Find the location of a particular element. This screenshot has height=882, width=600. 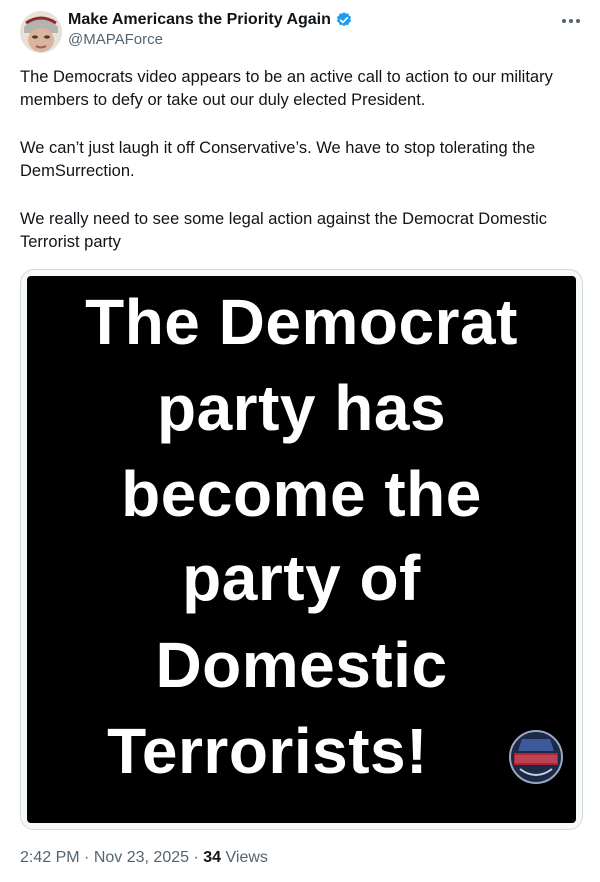

meme-text-line: Domestic is located at coordinates (301, 665).